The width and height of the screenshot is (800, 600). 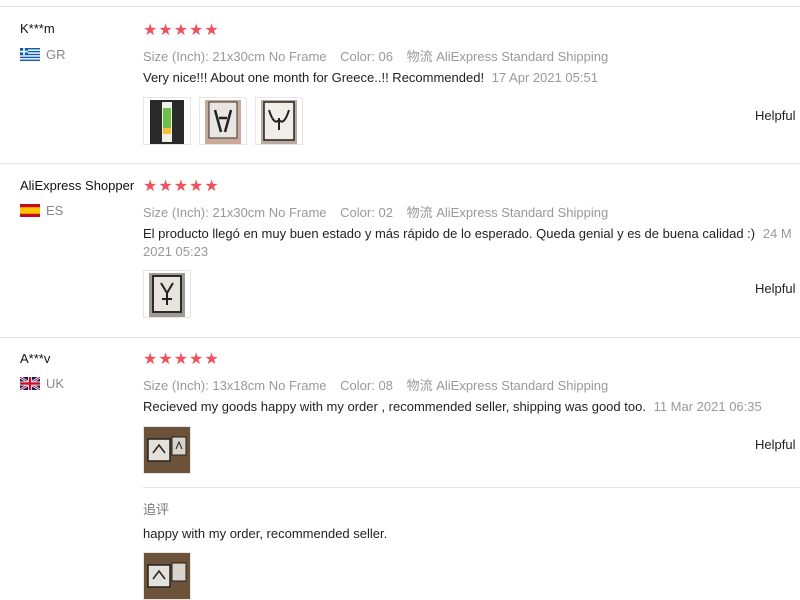 I want to click on reviewer-country: GR, so click(x=43, y=54).